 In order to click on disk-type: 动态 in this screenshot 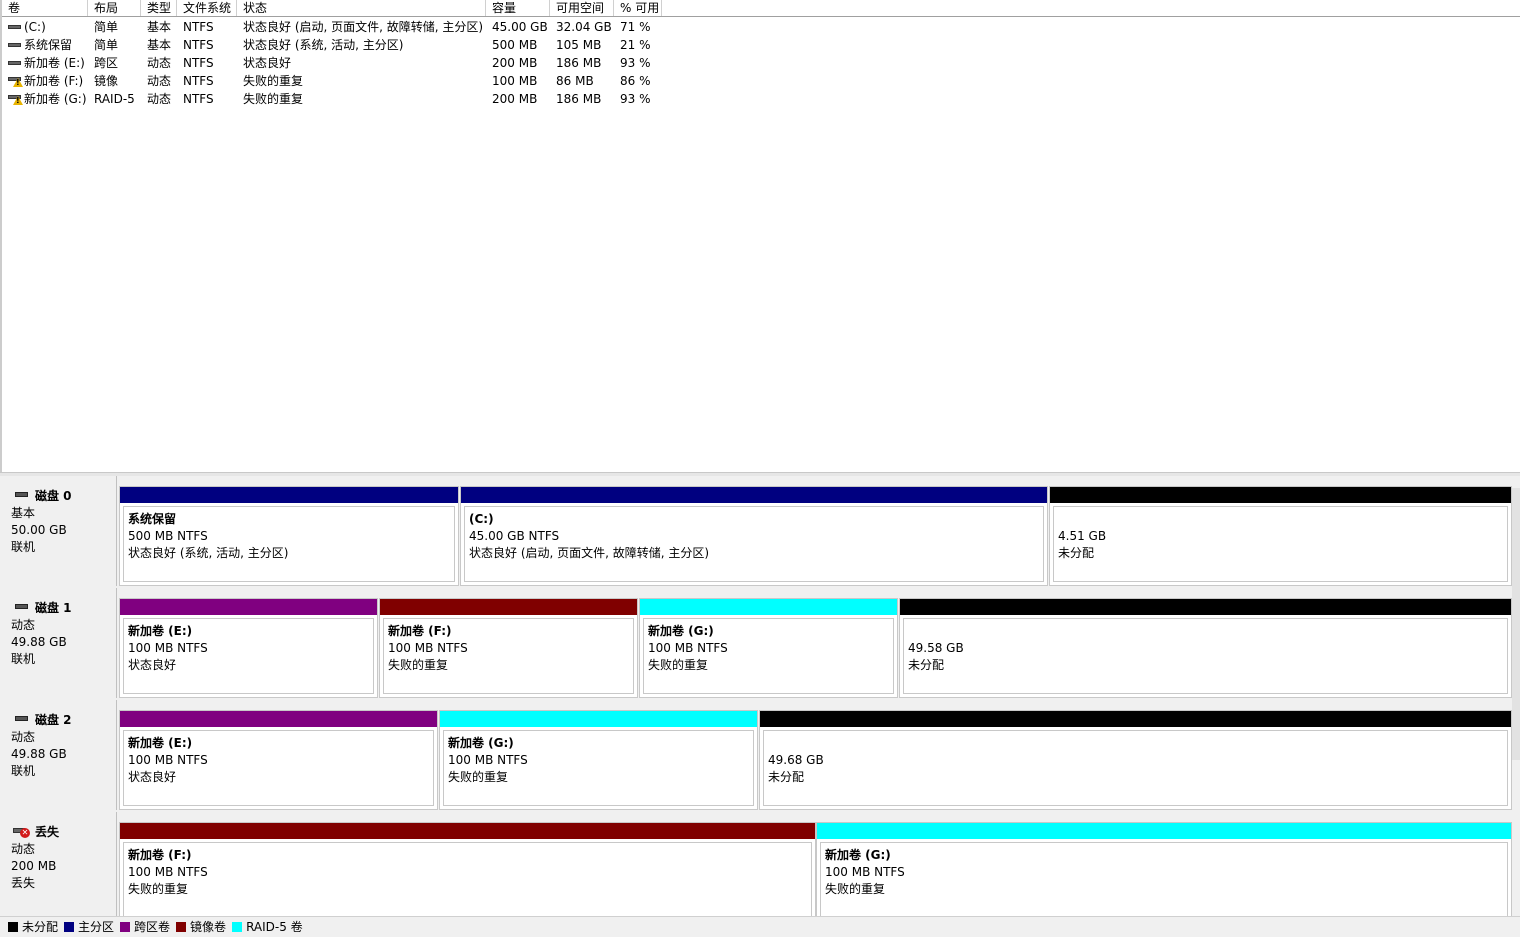, I will do `click(23, 737)`.